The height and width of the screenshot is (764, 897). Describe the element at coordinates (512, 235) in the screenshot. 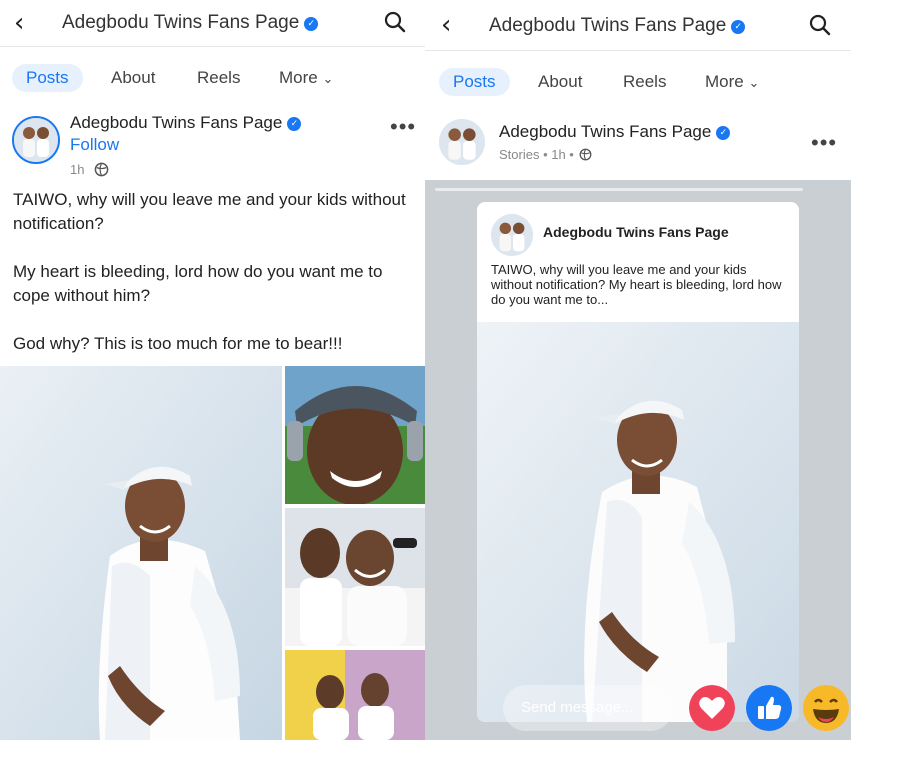

I see `story-card-avatar` at that location.